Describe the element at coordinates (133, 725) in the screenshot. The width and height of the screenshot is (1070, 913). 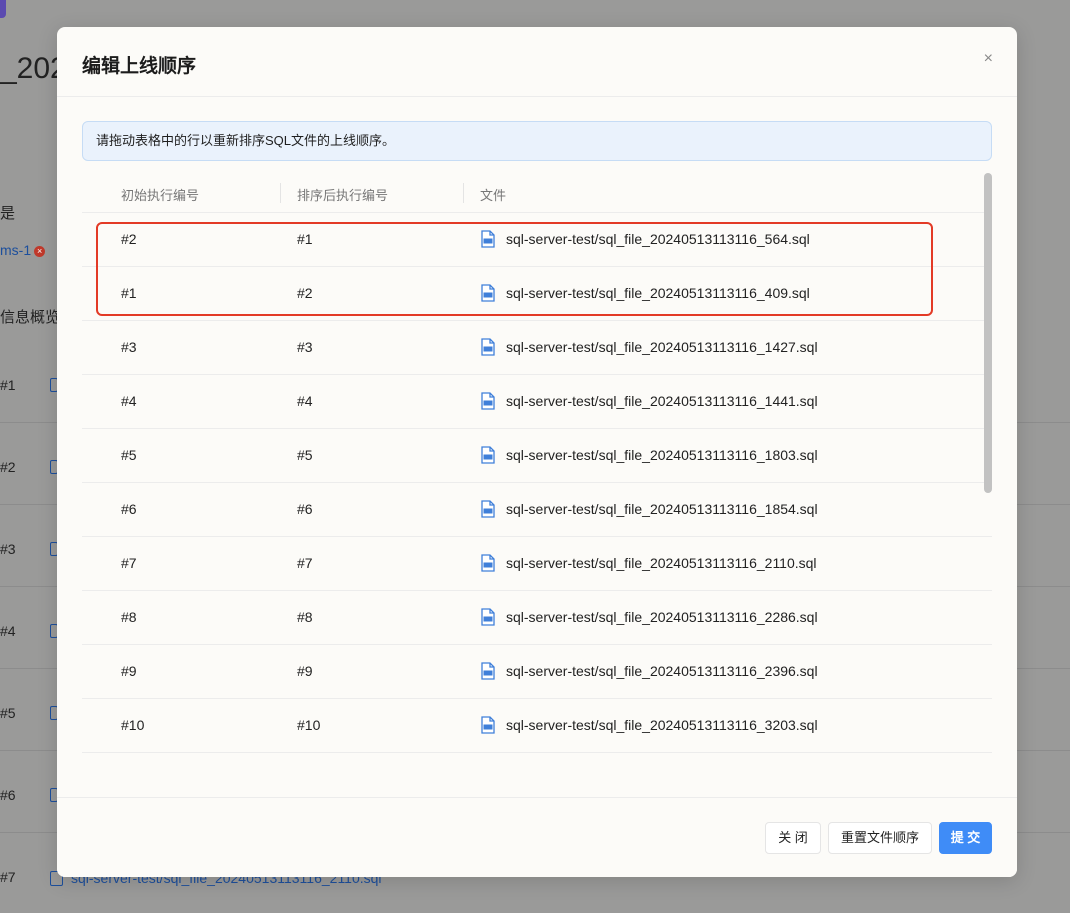
I see `initial-order: #10` at that location.